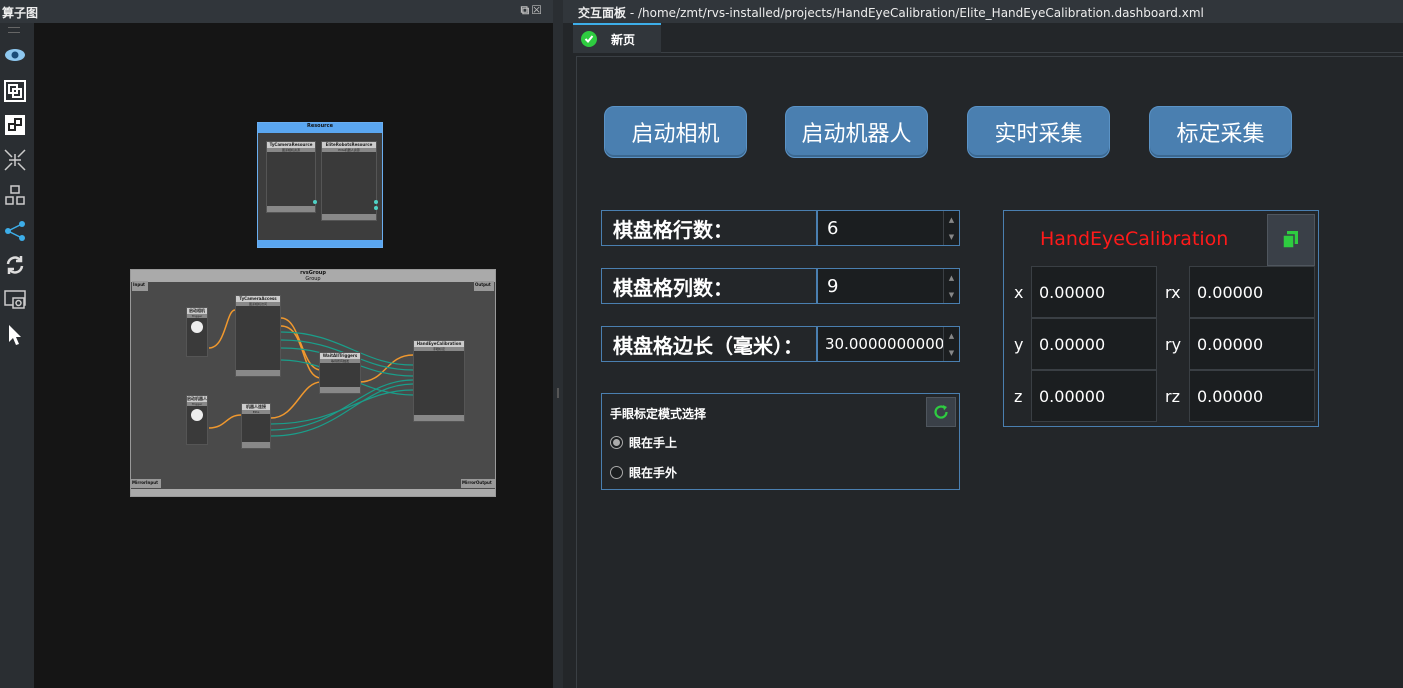  Describe the element at coordinates (653, 443) in the screenshot. I see `radio-label: 眼在手上` at that location.